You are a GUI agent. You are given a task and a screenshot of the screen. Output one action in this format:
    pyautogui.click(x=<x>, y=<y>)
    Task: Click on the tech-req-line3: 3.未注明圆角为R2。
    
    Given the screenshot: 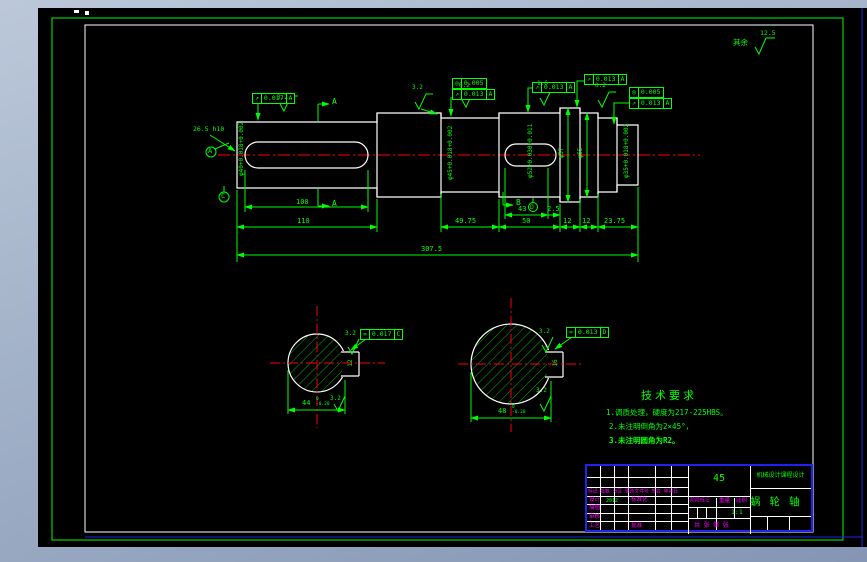 What is the action you would take?
    pyautogui.click(x=644, y=440)
    